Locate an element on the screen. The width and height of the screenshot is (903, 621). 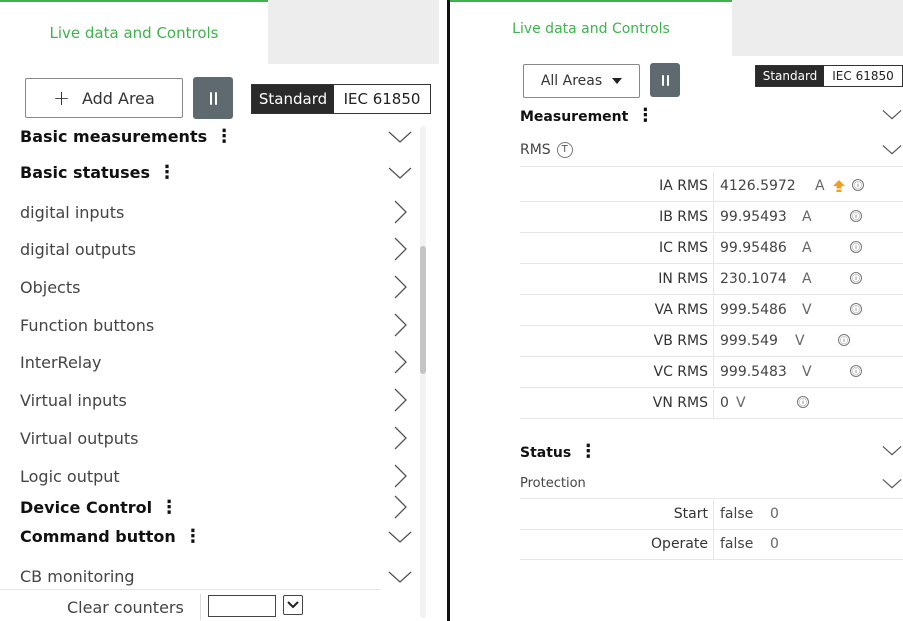
rms-group-header: RMS T is located at coordinates (711, 150).